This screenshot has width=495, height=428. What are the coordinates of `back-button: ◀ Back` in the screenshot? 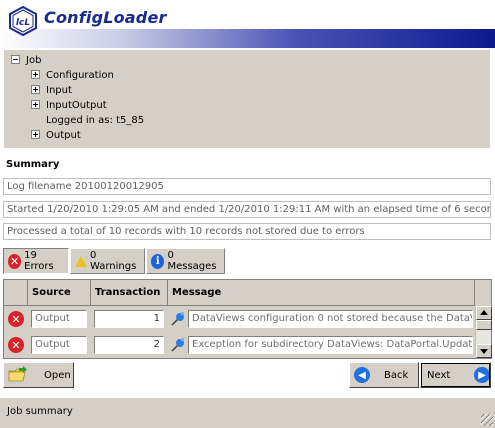 It's located at (384, 375).